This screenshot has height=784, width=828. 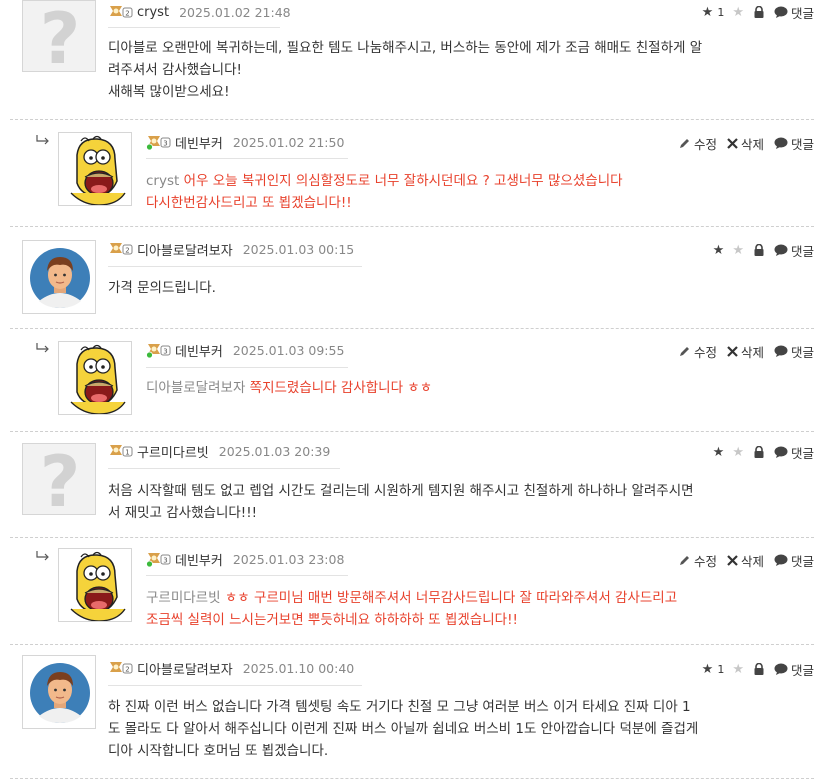 I want to click on comment-header: 3 데빈부커 2025.01.03 09:55, so click(x=245, y=350).